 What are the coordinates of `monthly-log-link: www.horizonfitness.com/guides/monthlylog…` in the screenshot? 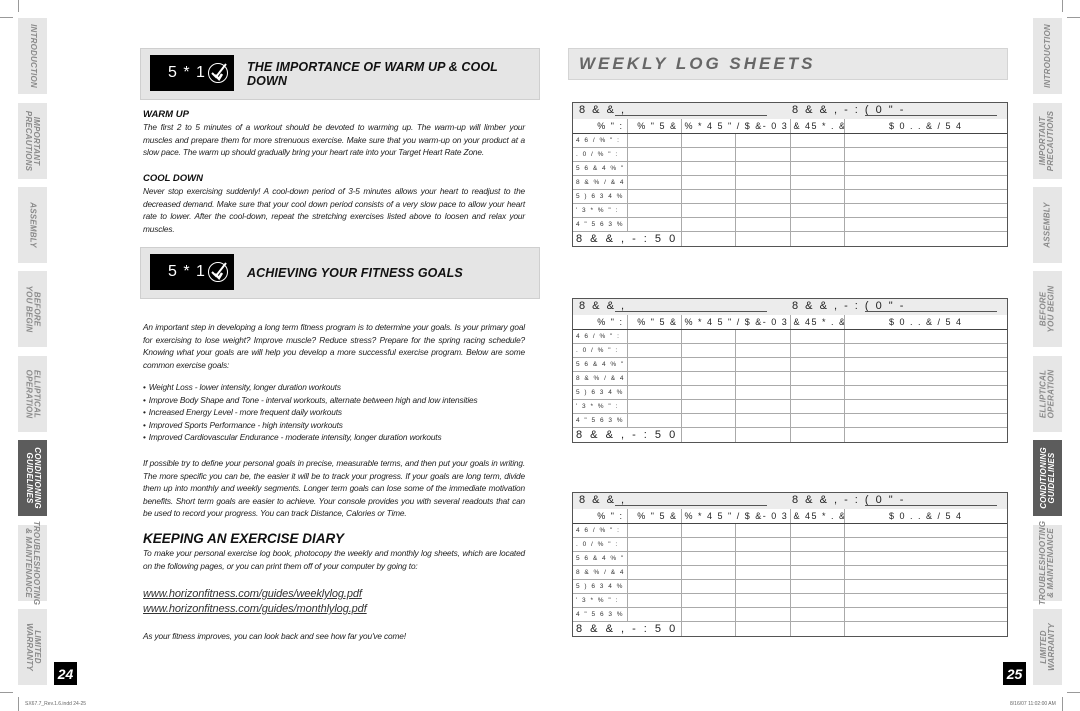 It's located at (255, 609).